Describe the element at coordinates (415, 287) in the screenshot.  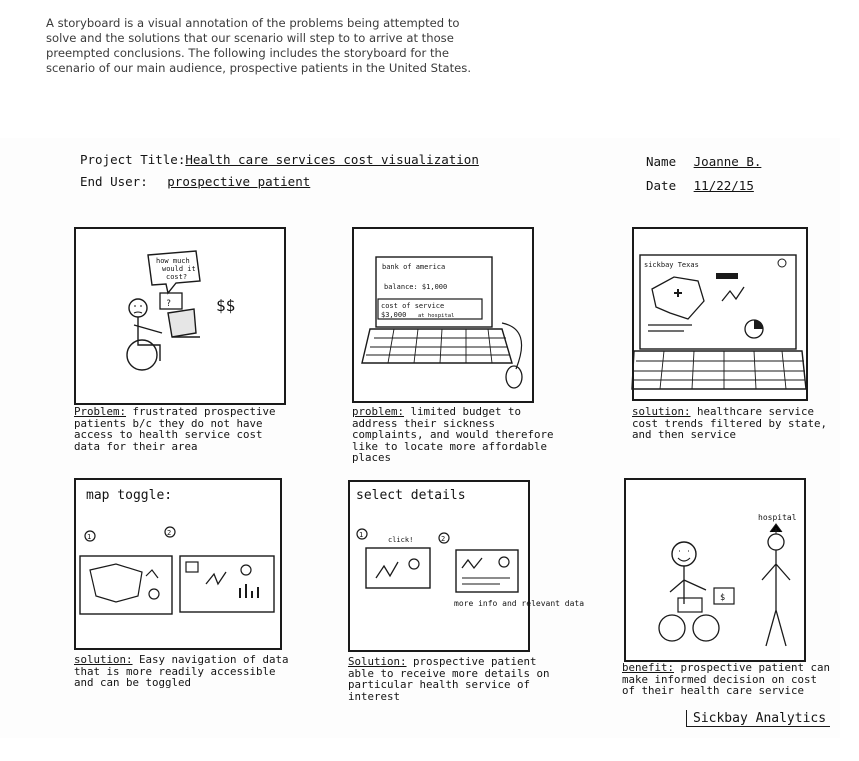
I see `balance-text: balance: $1,000` at that location.